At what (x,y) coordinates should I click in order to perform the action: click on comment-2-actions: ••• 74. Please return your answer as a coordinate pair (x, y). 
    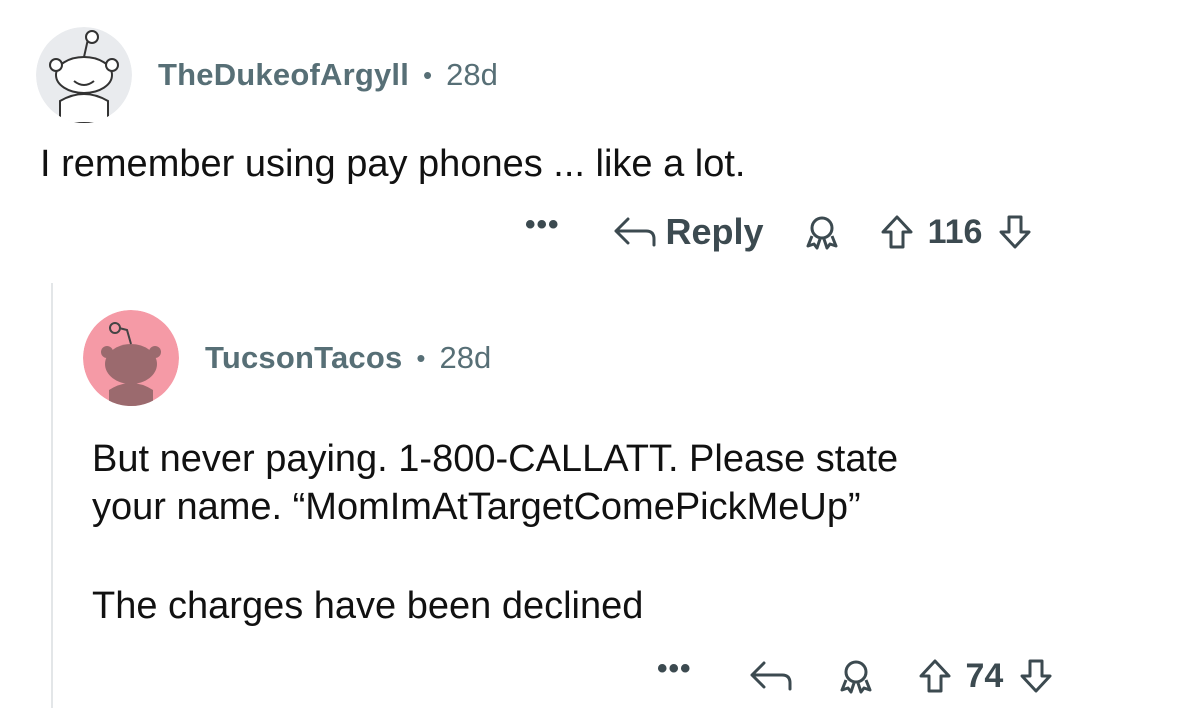
    Looking at the image, I should click on (855, 676).